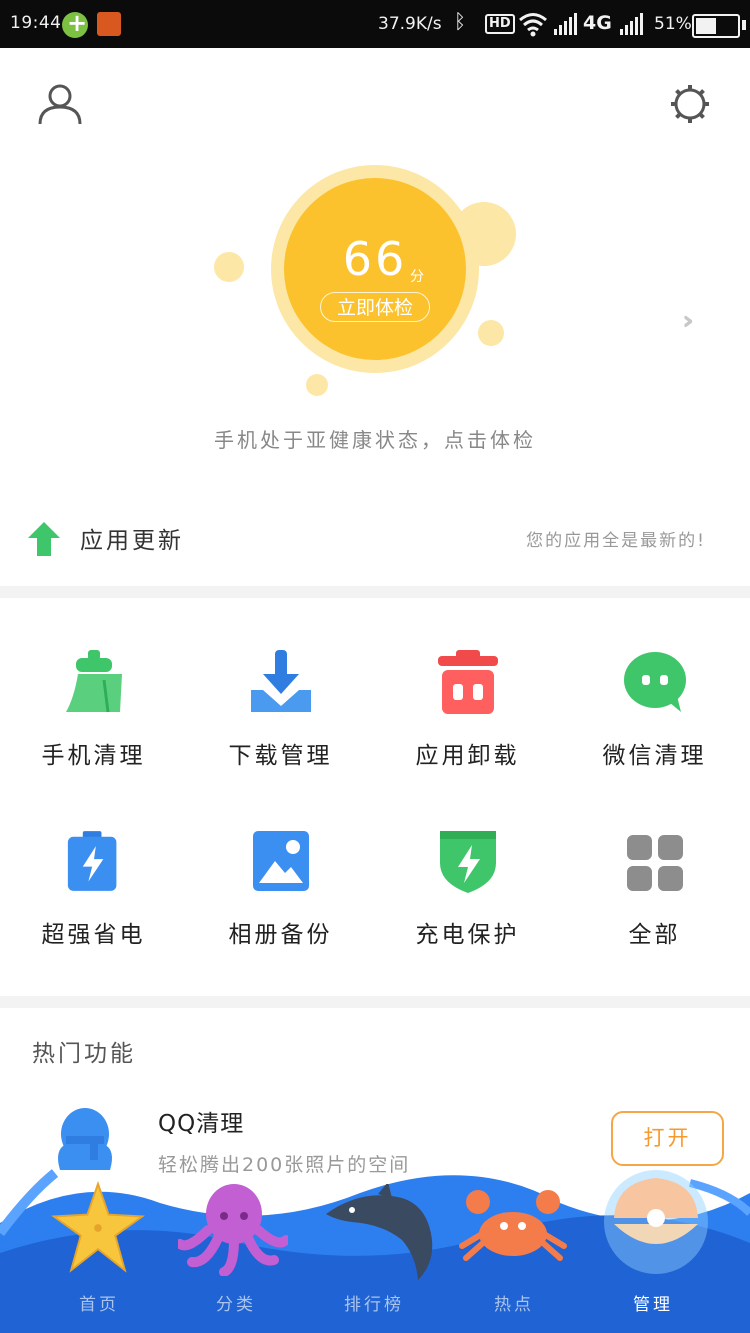  I want to click on app-update-status: 您的应用全是最新的!, so click(616, 541).